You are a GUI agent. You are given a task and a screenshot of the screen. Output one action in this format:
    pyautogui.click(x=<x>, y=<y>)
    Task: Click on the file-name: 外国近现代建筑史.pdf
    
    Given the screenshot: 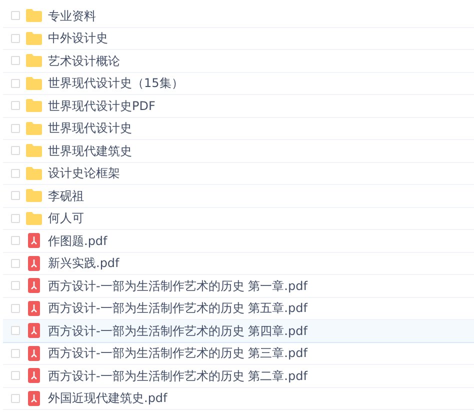 What is the action you would take?
    pyautogui.click(x=108, y=398)
    